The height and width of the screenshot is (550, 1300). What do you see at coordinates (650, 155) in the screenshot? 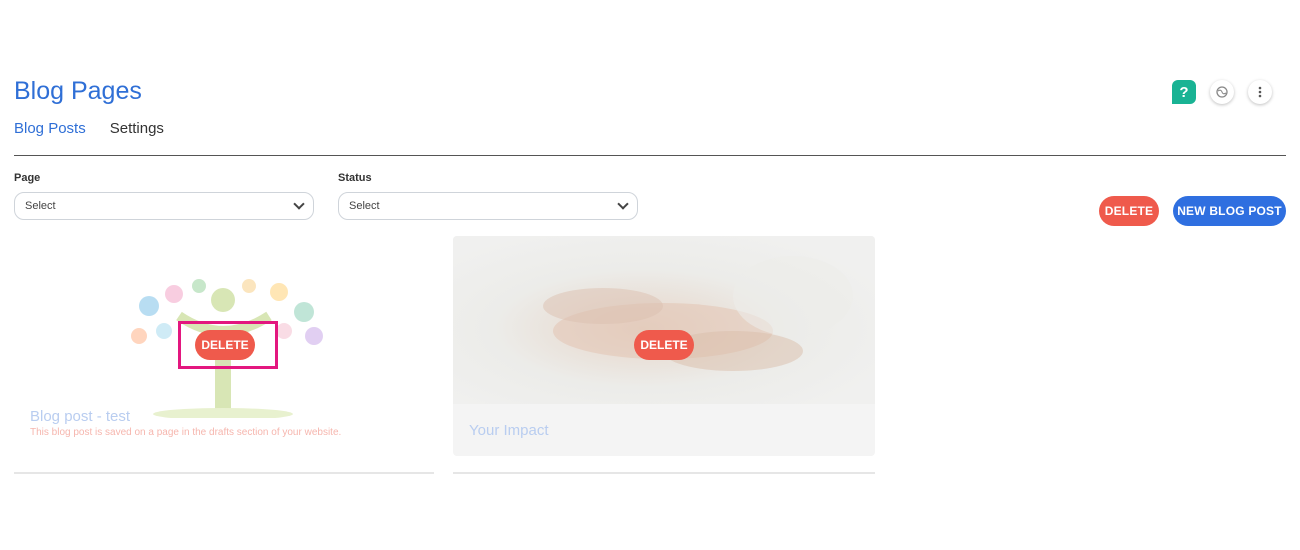
I see `header-divider` at bounding box center [650, 155].